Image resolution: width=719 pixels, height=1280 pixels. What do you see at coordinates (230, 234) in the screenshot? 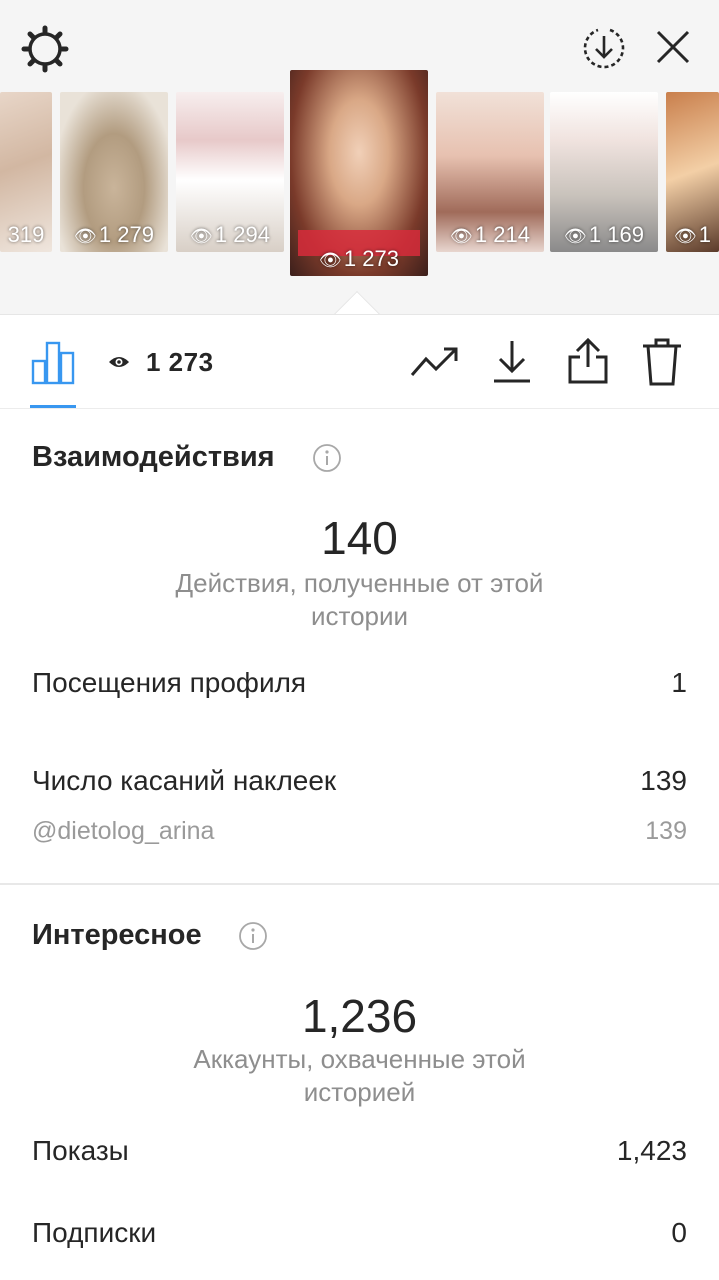
I see `story-views: 👁1 294` at bounding box center [230, 234].